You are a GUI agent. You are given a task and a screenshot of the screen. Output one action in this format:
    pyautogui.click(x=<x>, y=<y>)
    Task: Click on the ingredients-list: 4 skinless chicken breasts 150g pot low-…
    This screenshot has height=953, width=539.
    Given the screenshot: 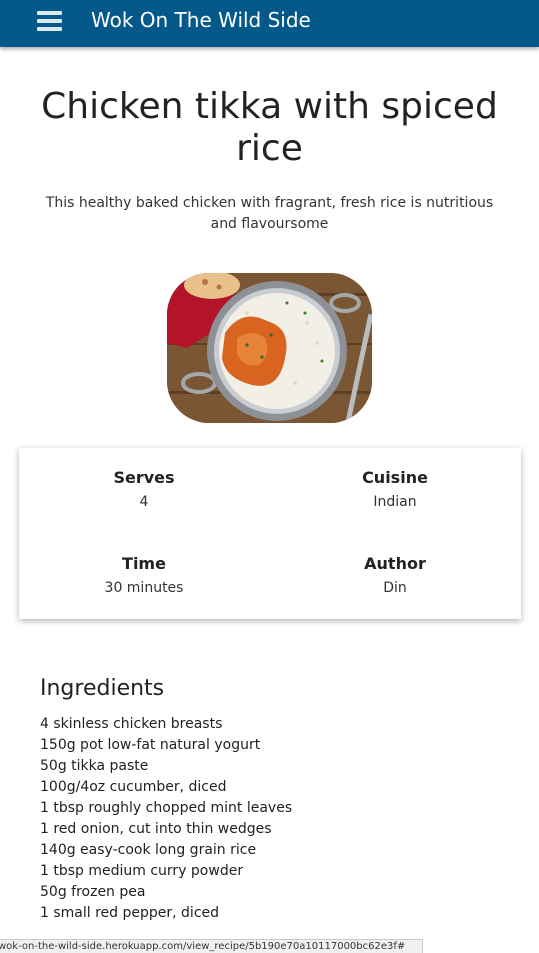 What is the action you would take?
    pyautogui.click(x=166, y=819)
    